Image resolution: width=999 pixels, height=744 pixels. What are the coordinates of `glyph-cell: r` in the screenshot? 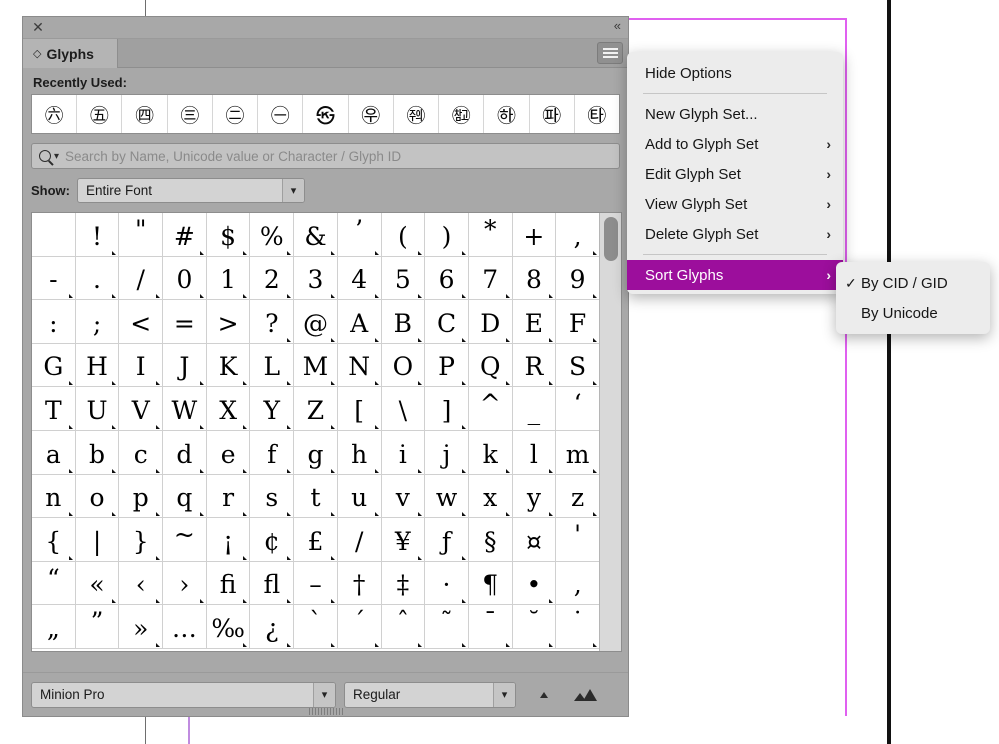 It's located at (228, 496).